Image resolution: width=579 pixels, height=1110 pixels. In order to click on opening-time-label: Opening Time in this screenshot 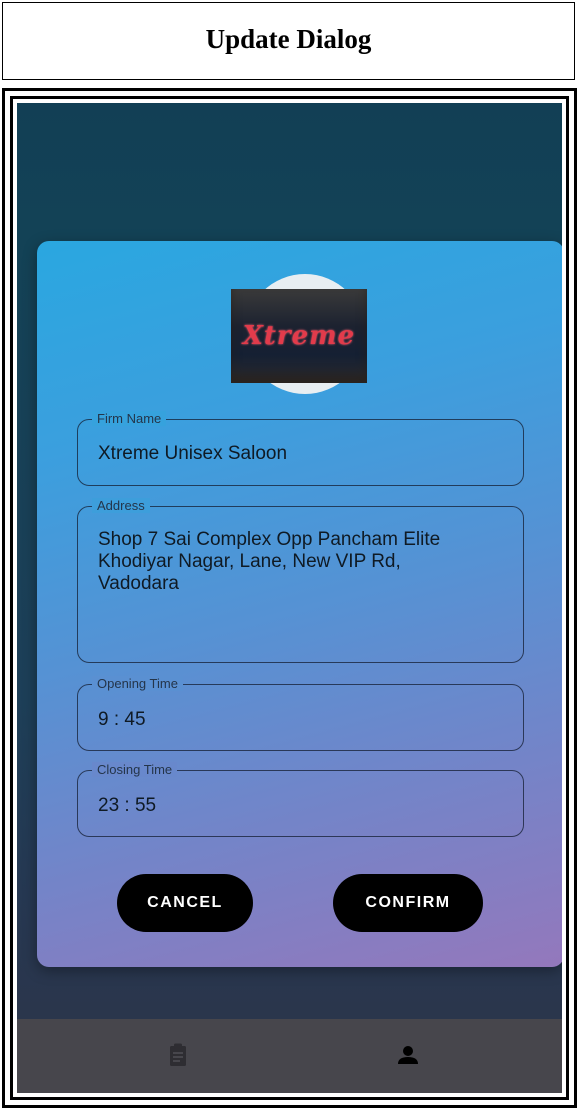, I will do `click(137, 683)`.